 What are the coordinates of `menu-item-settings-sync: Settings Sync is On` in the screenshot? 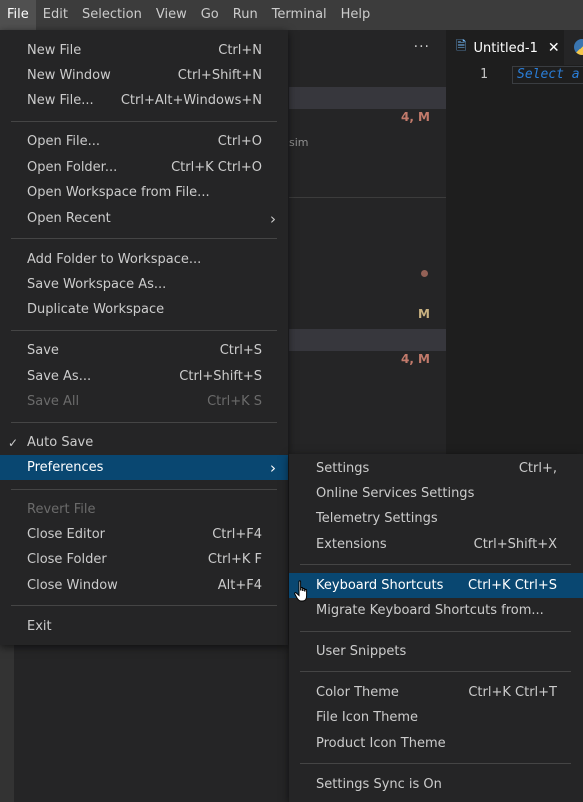 It's located at (436, 784).